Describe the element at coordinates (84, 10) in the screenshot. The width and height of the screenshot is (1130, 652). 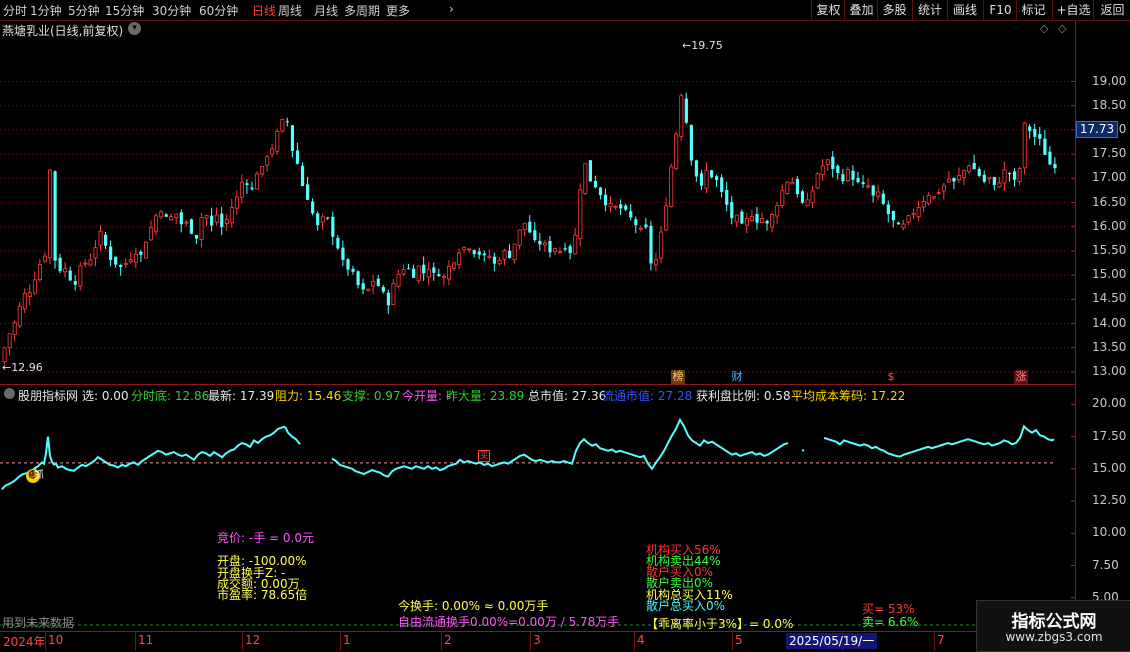
I see `period-tab: 5分钟` at that location.